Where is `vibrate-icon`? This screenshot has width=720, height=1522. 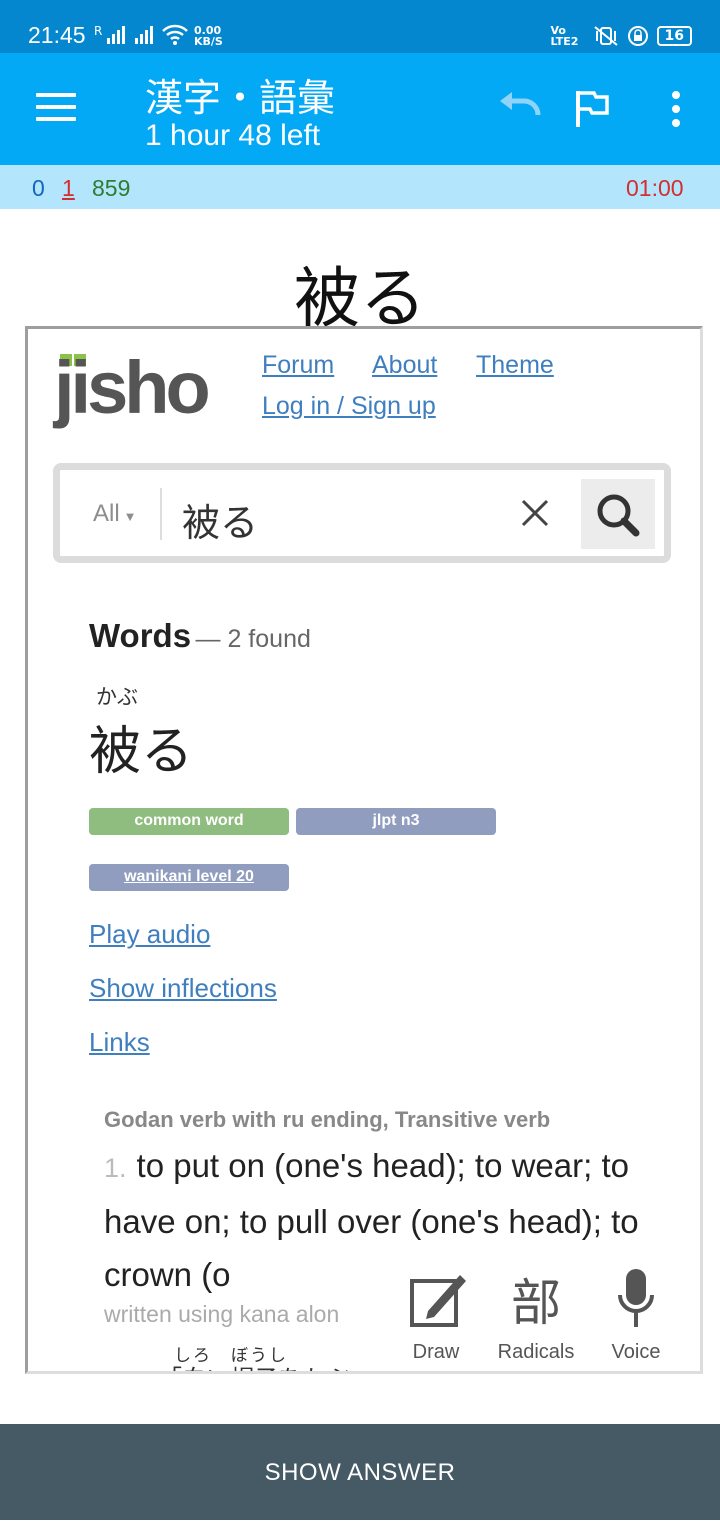 vibrate-icon is located at coordinates (605, 36).